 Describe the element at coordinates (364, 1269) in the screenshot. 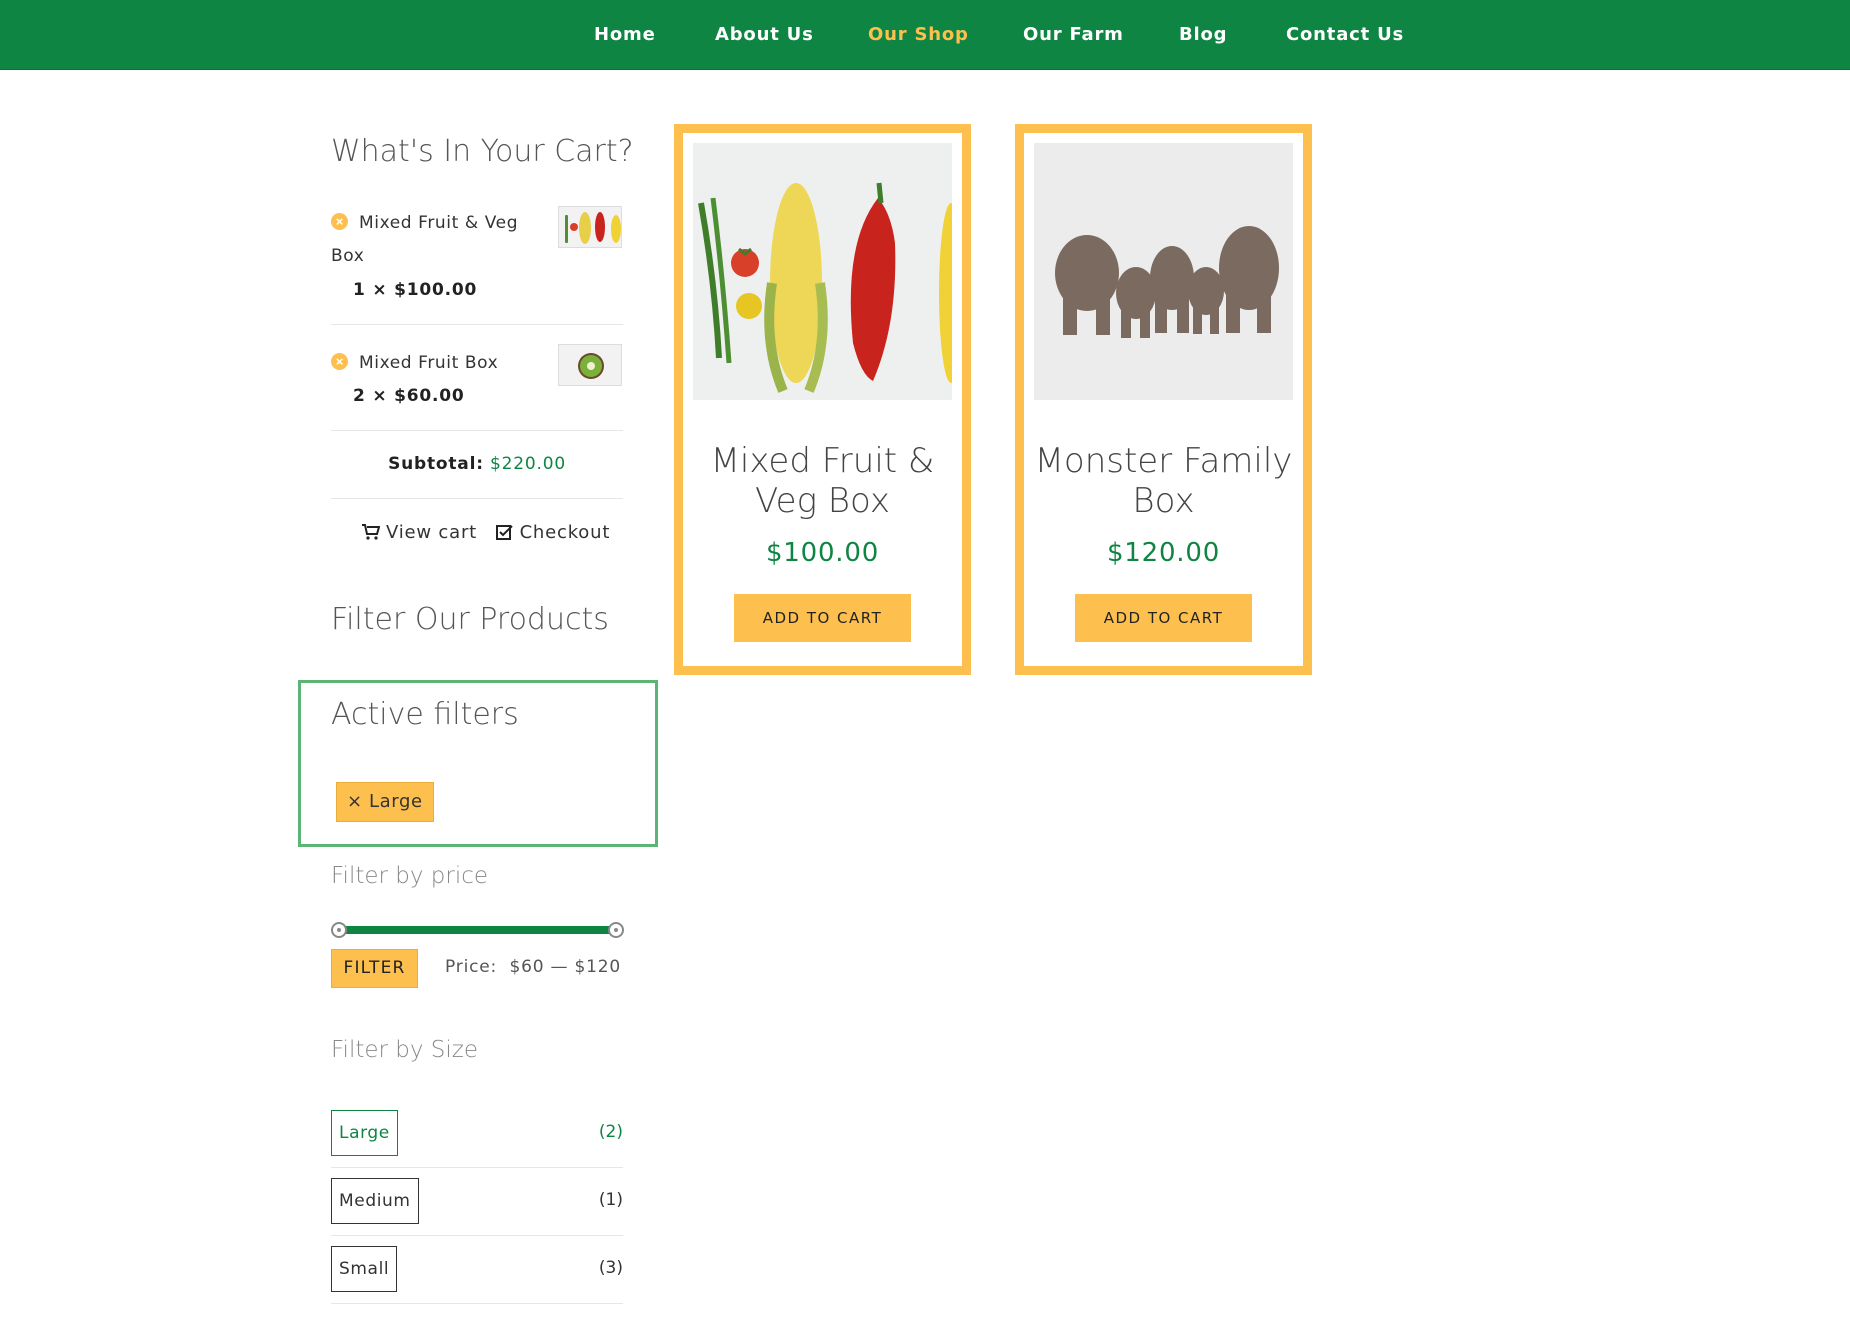

I see `size-tag-small: Small` at that location.